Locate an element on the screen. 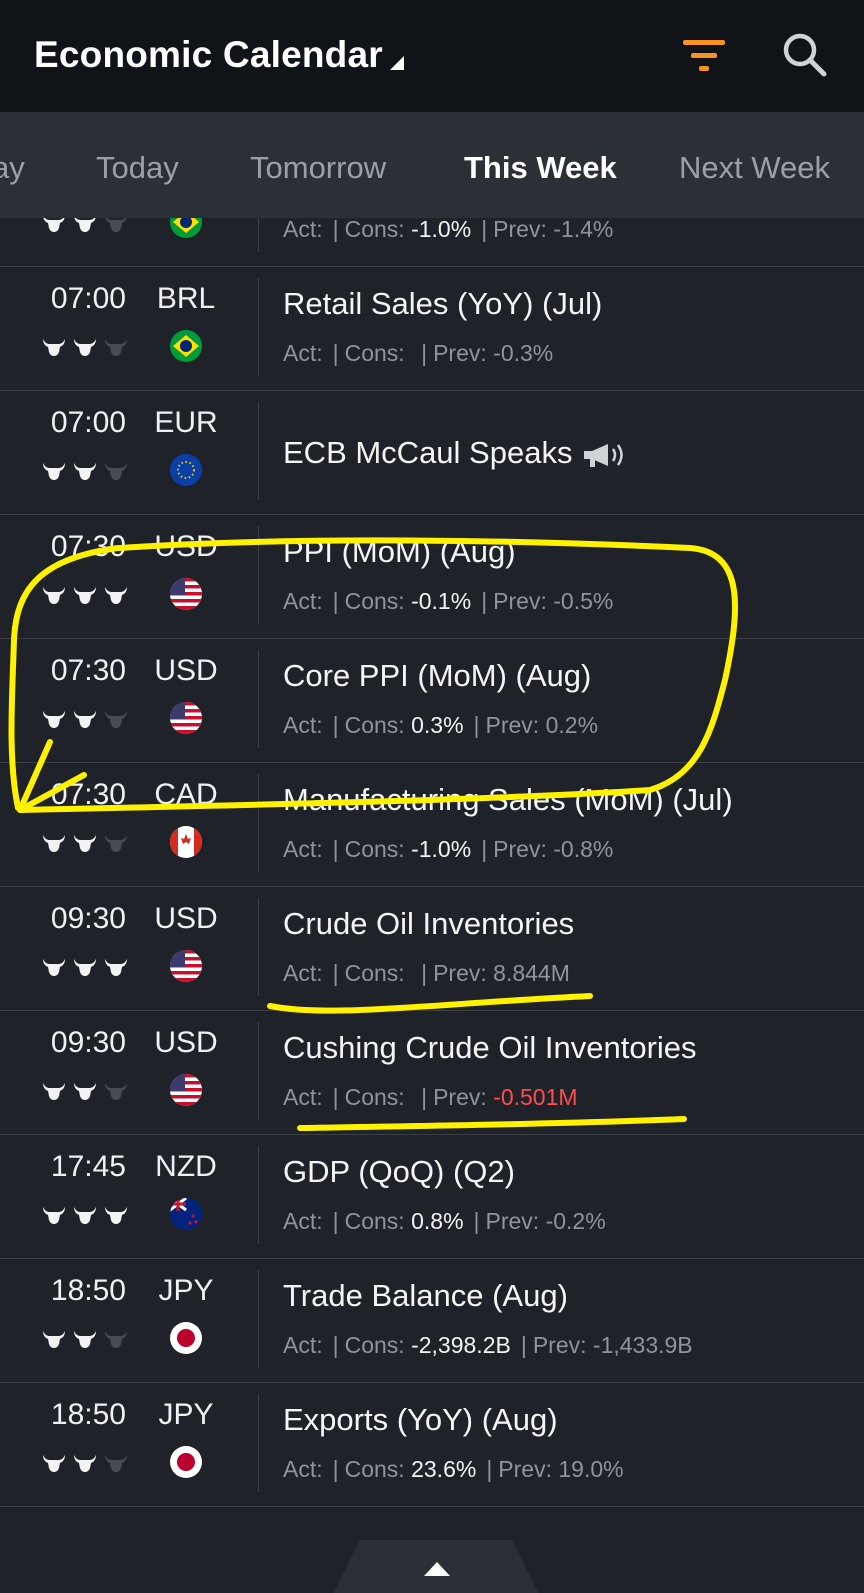 The height and width of the screenshot is (1593, 864). event-name: ECB McCaul Speaks is located at coordinates (455, 453).